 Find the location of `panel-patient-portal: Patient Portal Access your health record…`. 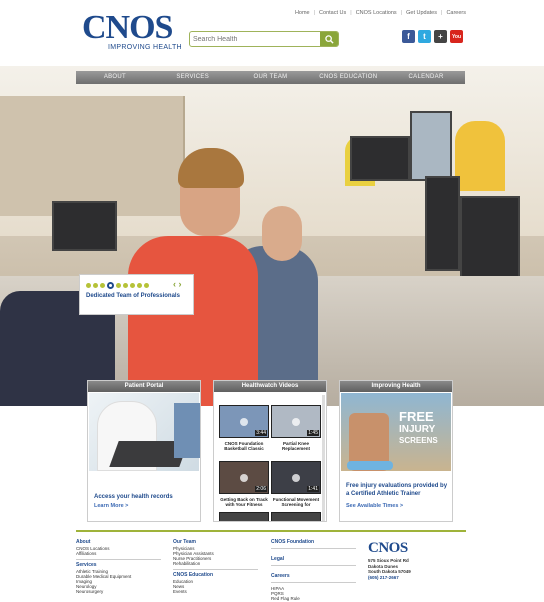

panel-patient-portal: Patient Portal Access your health record… is located at coordinates (144, 451).